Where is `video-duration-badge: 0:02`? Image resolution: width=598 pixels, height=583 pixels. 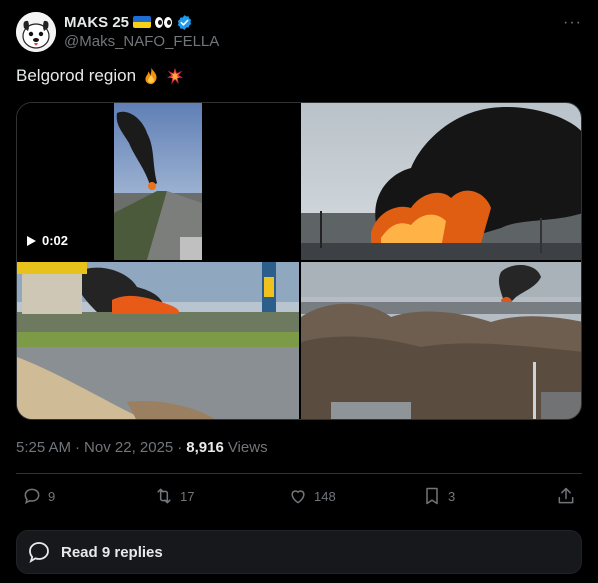 video-duration-badge: 0:02 is located at coordinates (47, 240).